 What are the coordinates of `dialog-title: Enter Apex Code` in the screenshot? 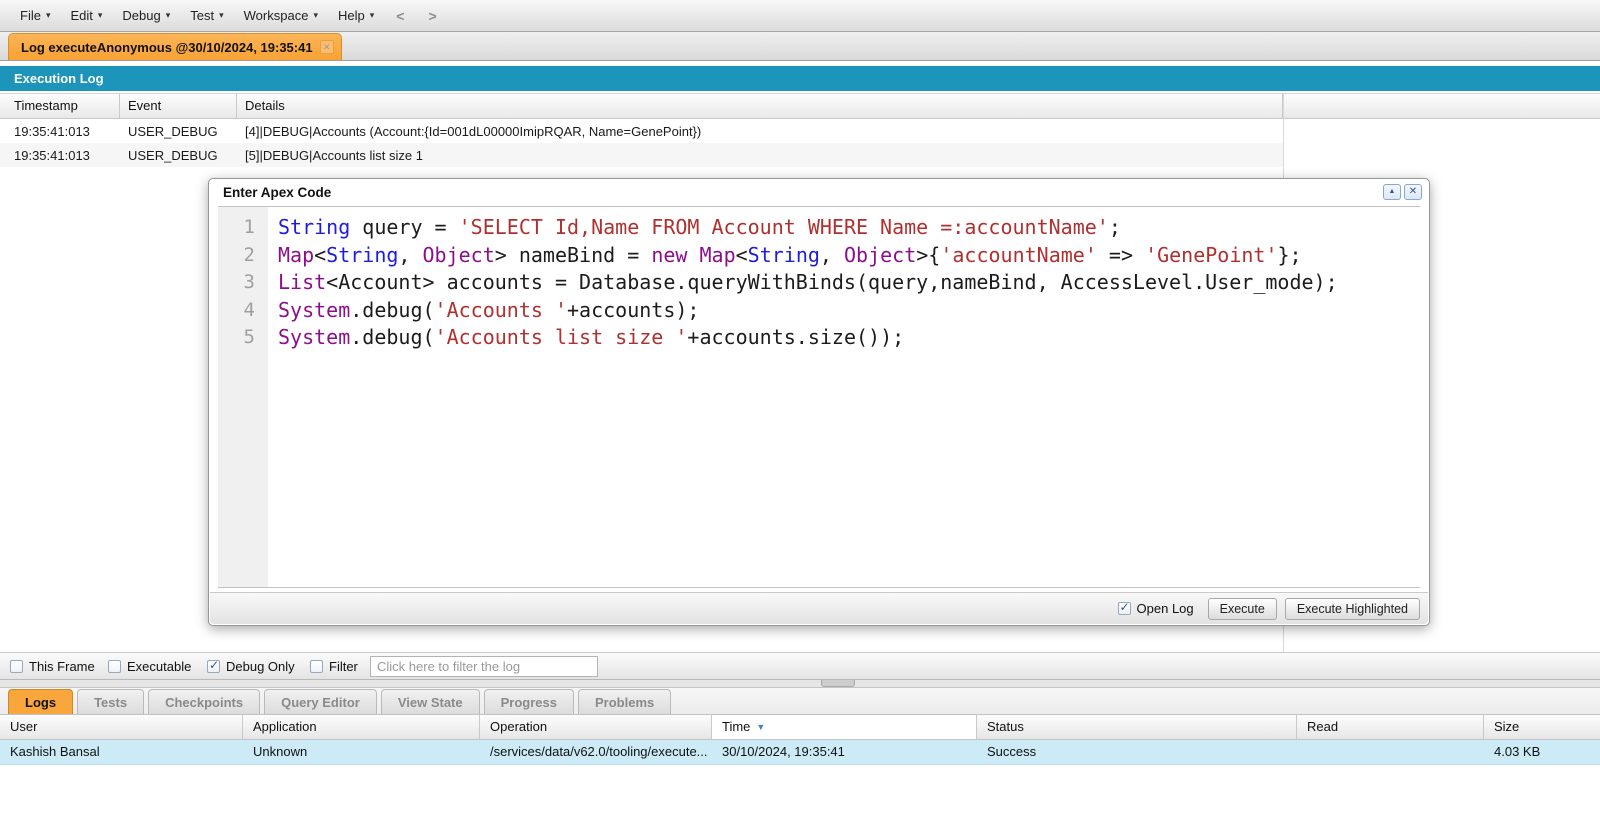 It's located at (277, 192).